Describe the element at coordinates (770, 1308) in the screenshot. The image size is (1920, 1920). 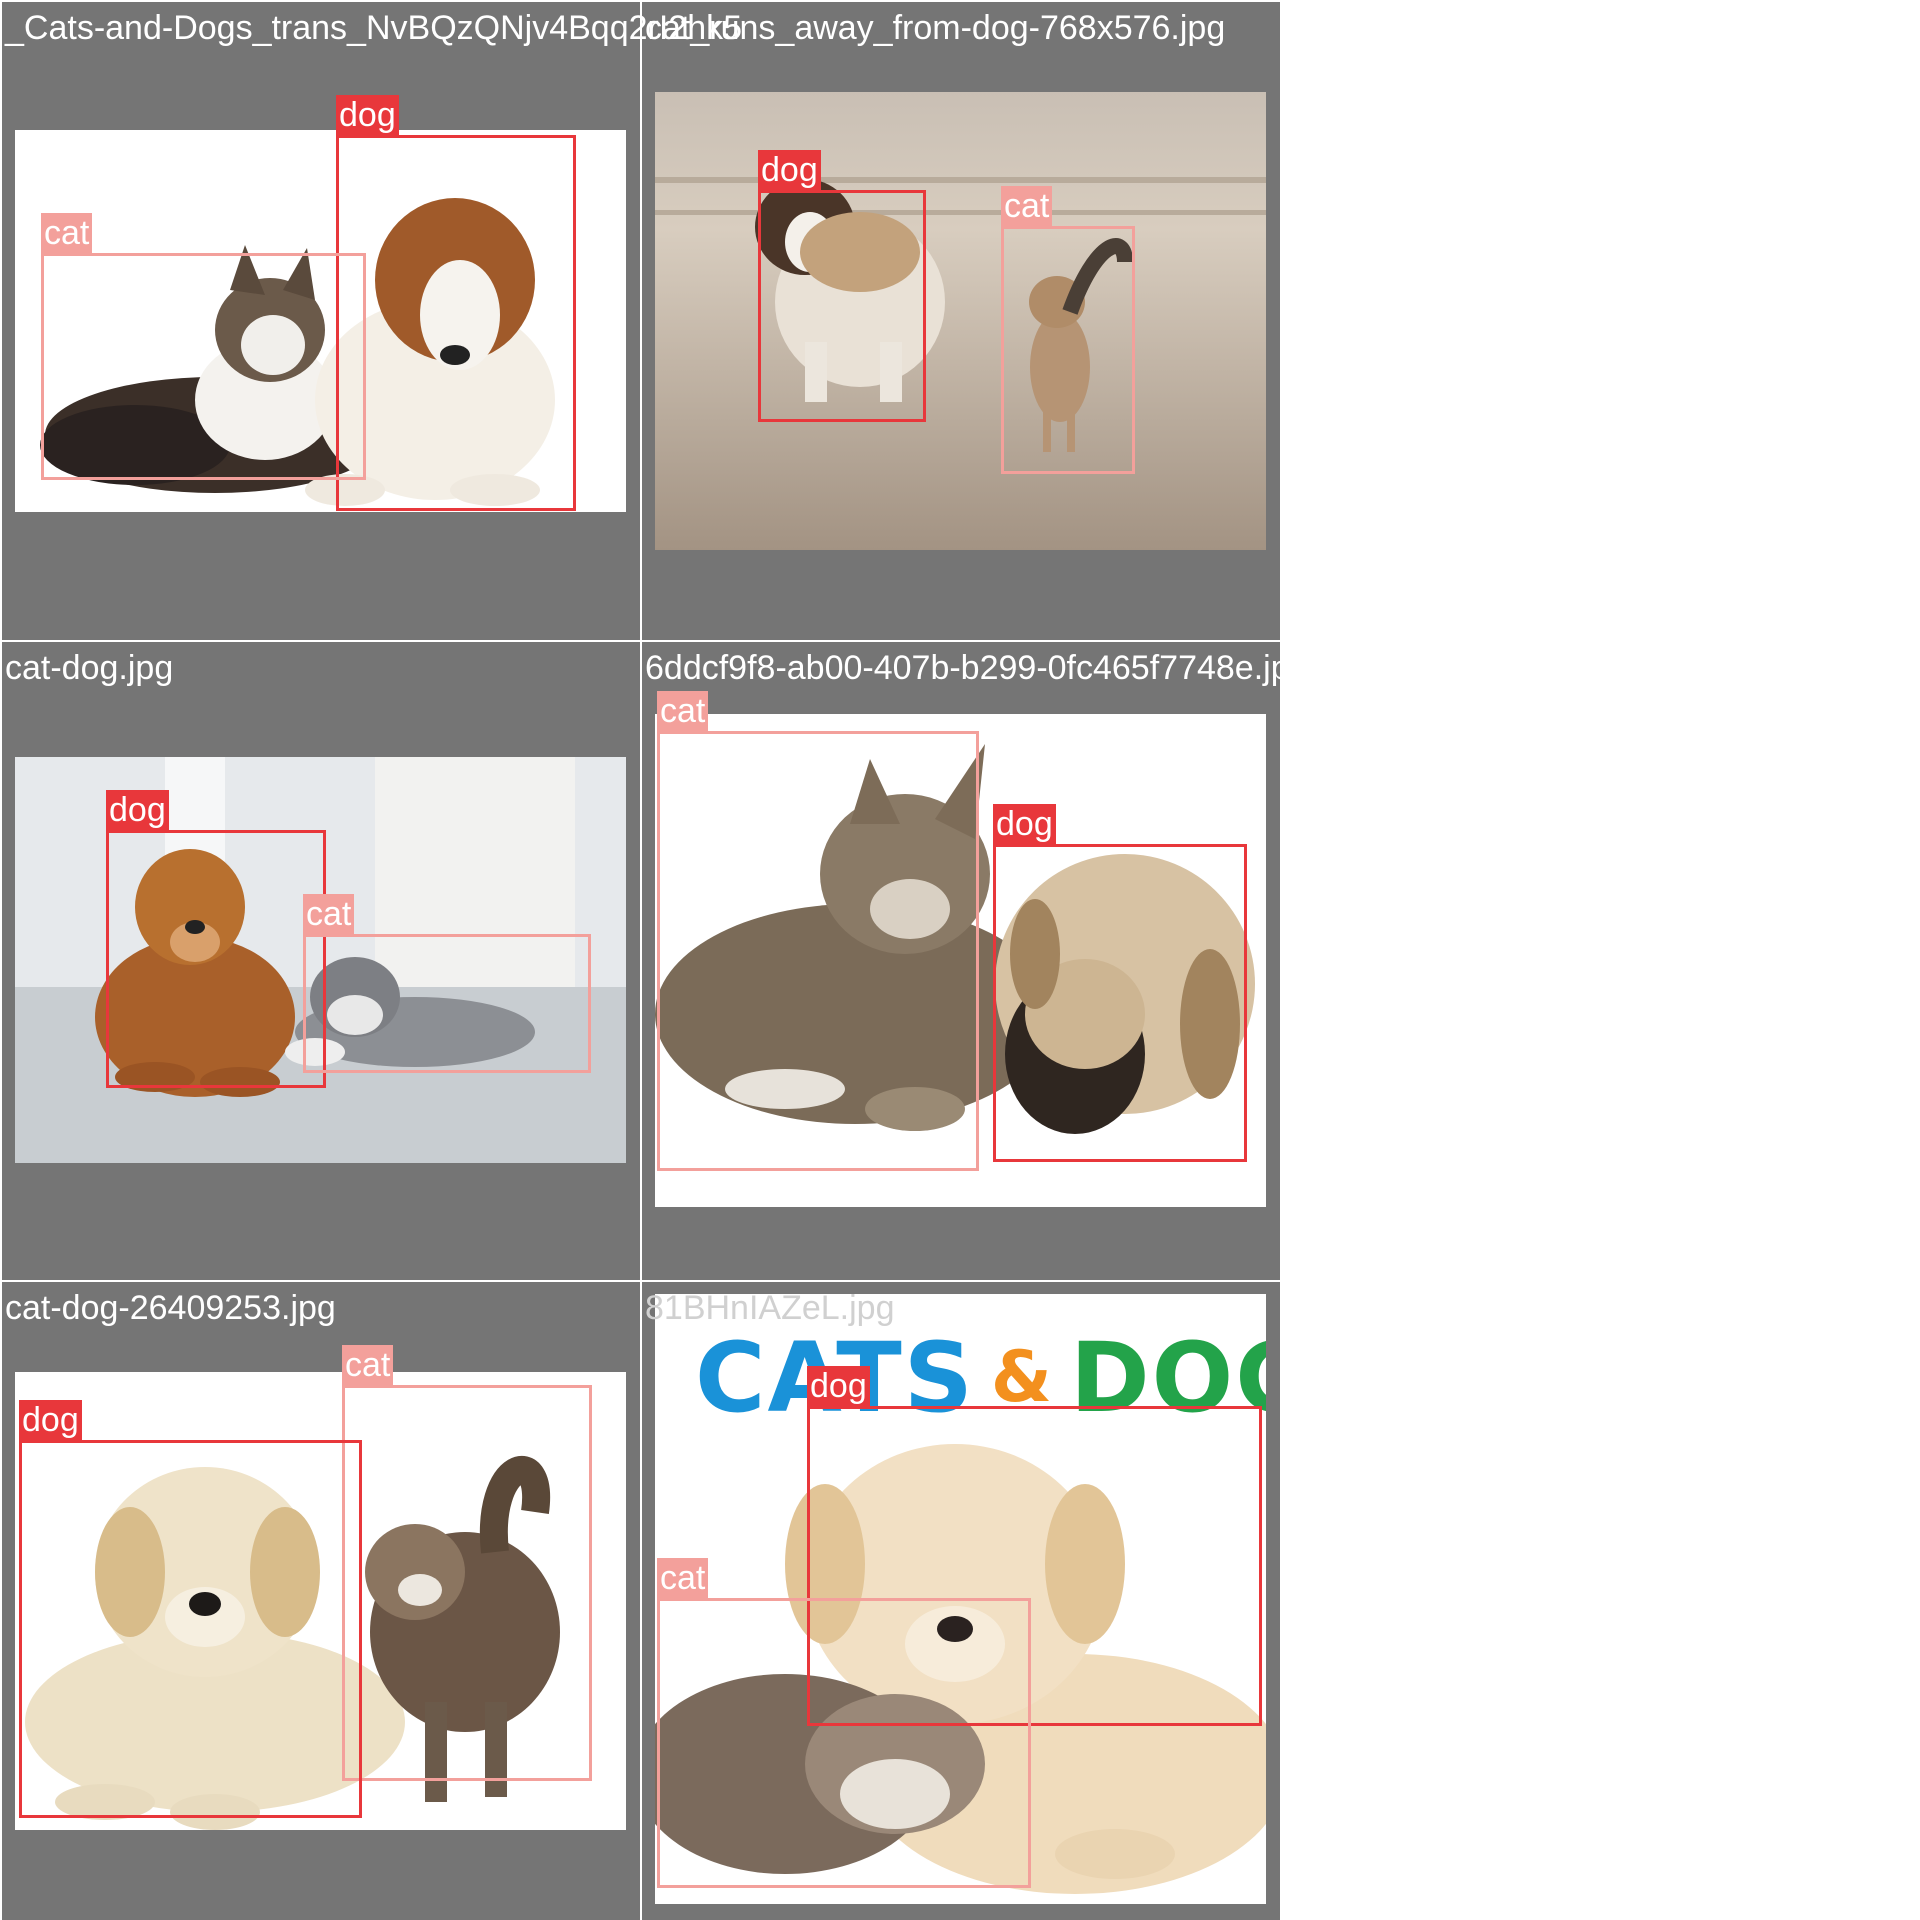
I see `tile-6-title: 81BHnIAZeL.jpg` at that location.